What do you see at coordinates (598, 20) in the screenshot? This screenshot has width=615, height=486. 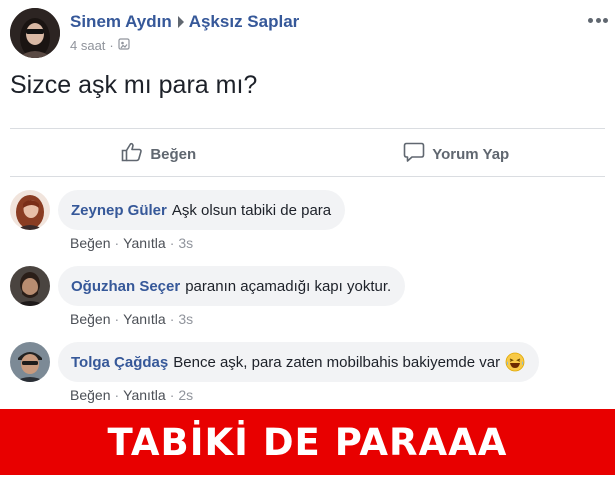 I see `more-icon` at bounding box center [598, 20].